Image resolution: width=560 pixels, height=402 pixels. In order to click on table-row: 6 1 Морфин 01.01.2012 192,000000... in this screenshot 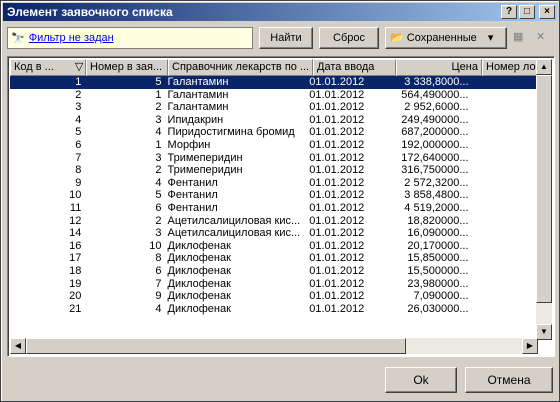, I will do `click(275, 145)`.